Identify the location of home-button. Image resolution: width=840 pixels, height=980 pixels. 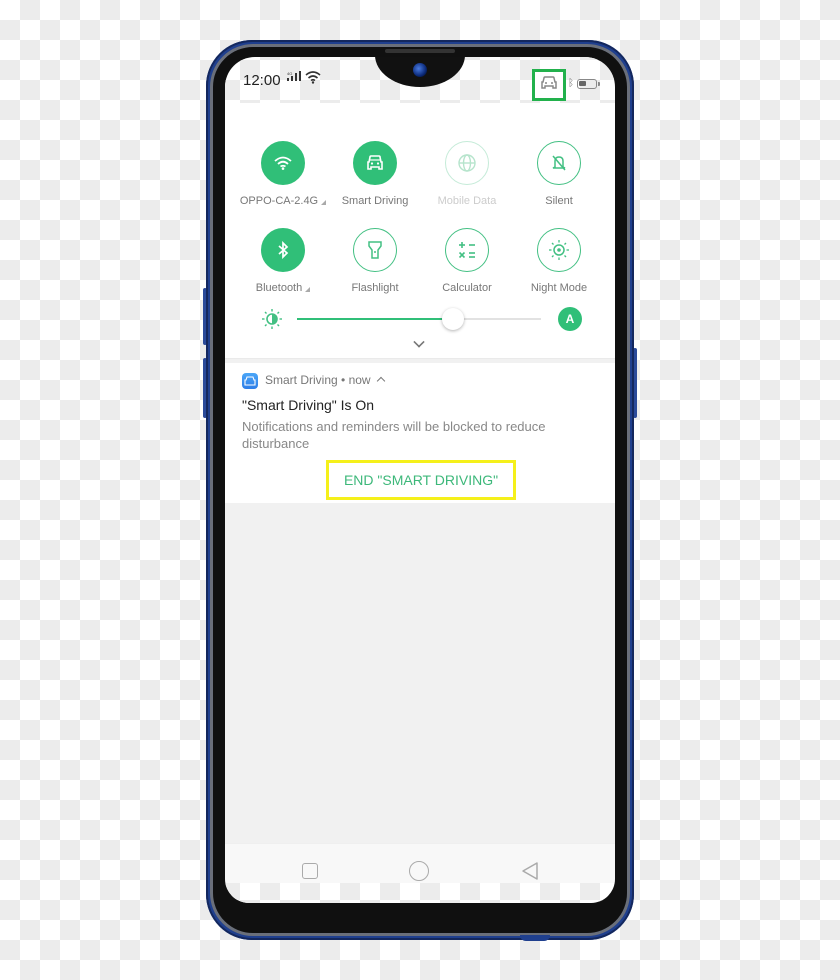
(419, 871).